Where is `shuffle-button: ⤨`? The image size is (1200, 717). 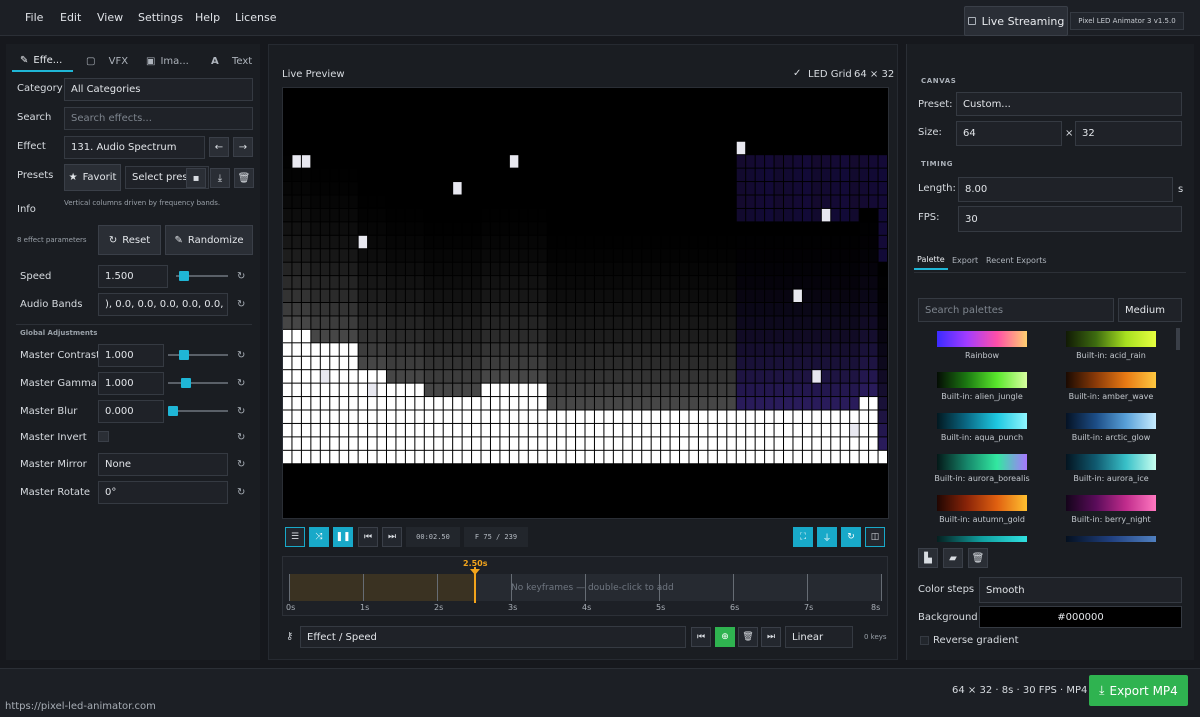 shuffle-button: ⤨ is located at coordinates (319, 537).